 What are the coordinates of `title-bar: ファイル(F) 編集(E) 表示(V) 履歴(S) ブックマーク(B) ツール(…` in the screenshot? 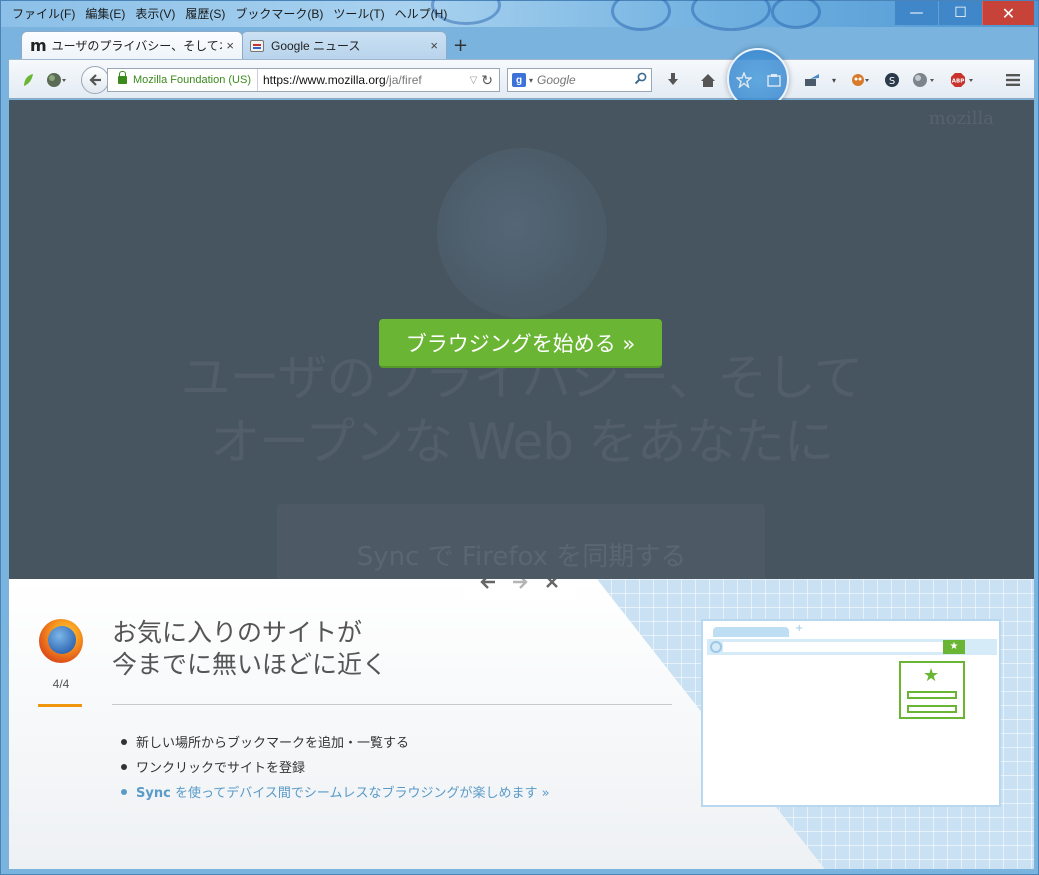 It's located at (519, 15).